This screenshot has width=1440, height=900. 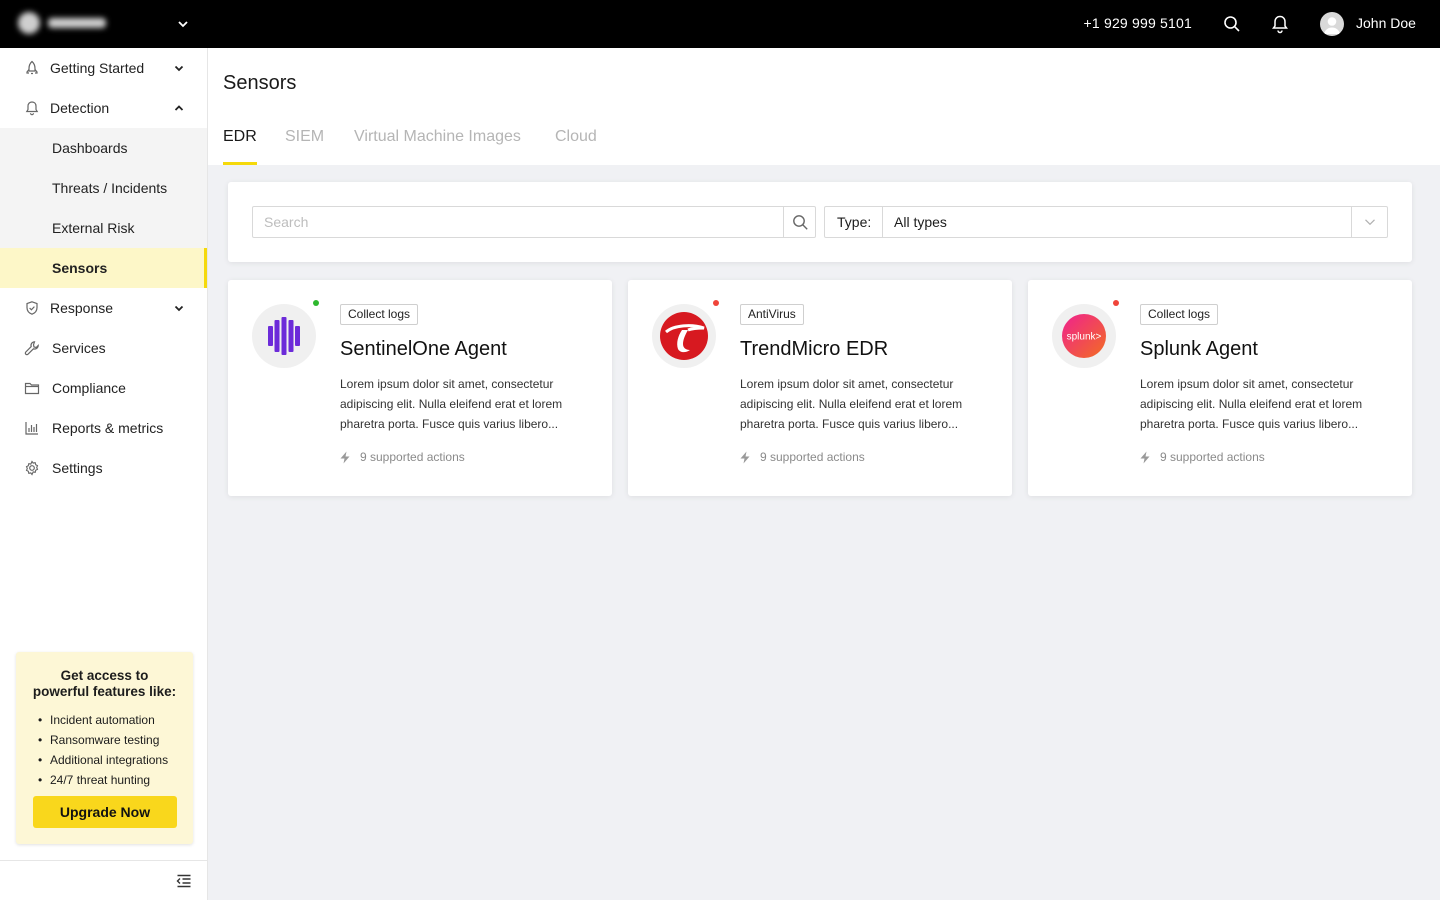 I want to click on sidebar-item-label: Threats / Incidents, so click(x=110, y=188).